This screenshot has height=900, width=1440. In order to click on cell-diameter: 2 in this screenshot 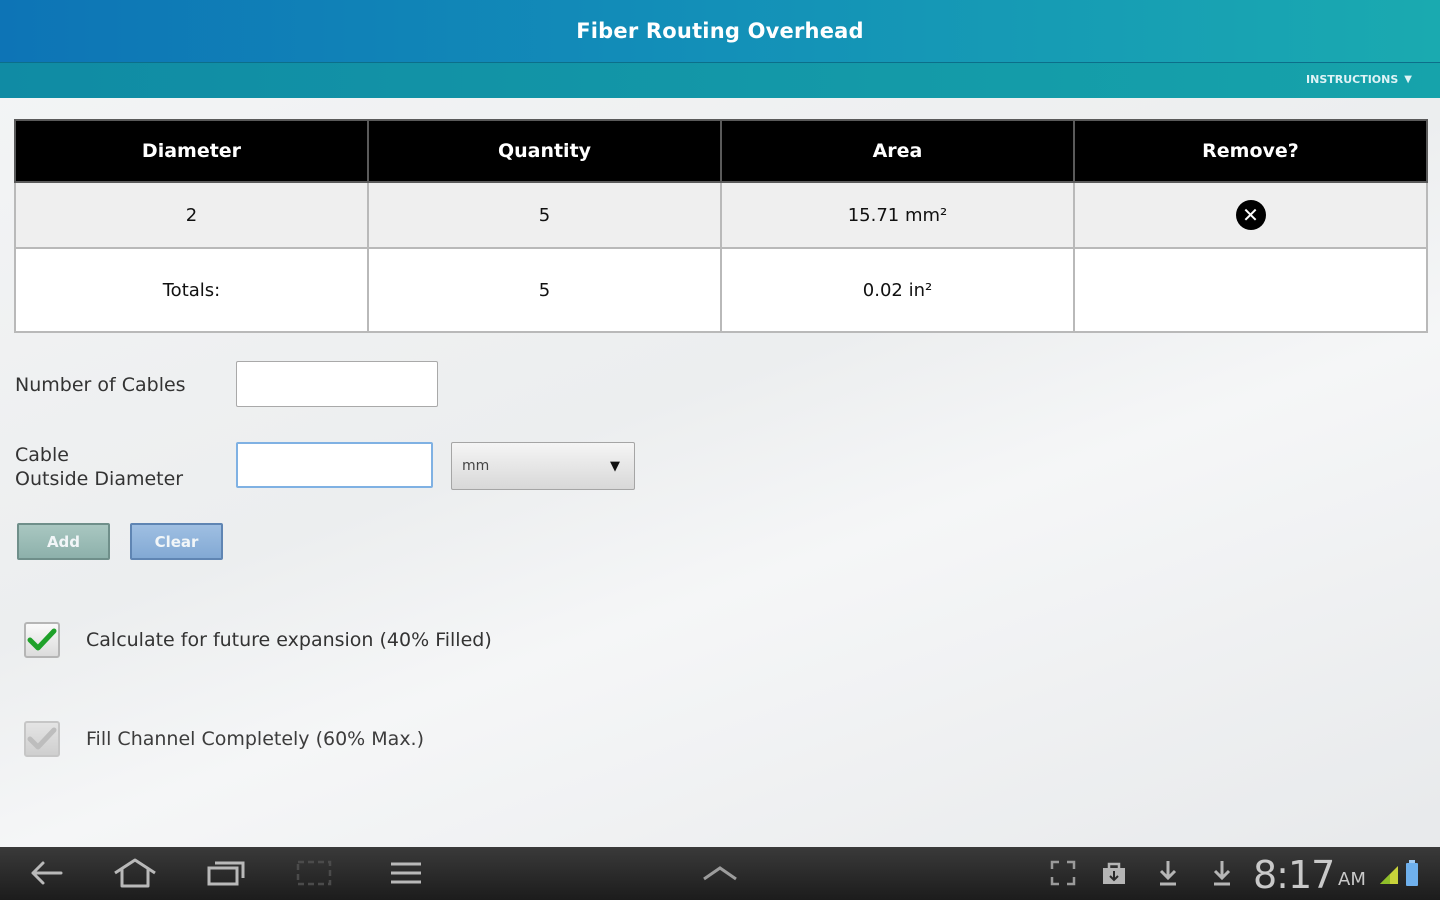, I will do `click(191, 215)`.